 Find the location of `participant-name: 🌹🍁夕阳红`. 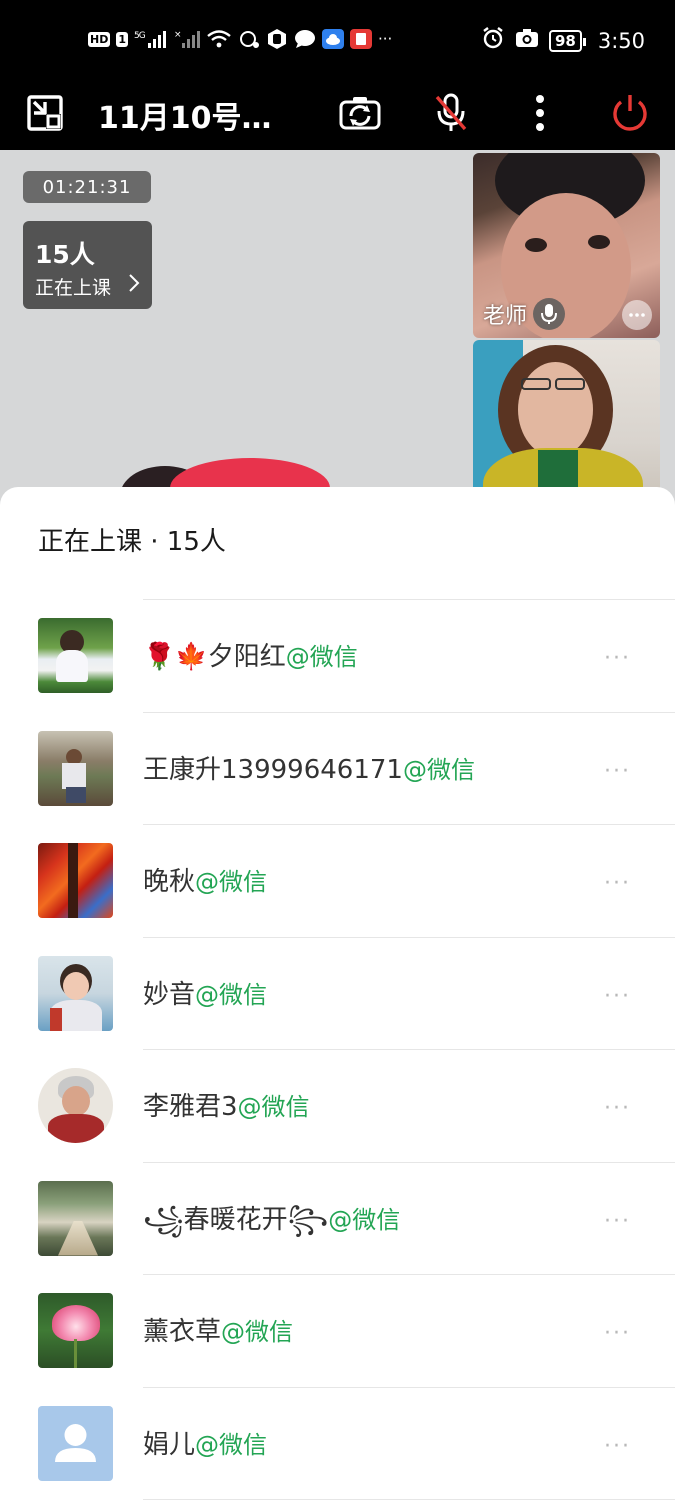

participant-name: 🌹🍁夕阳红 is located at coordinates (214, 657).